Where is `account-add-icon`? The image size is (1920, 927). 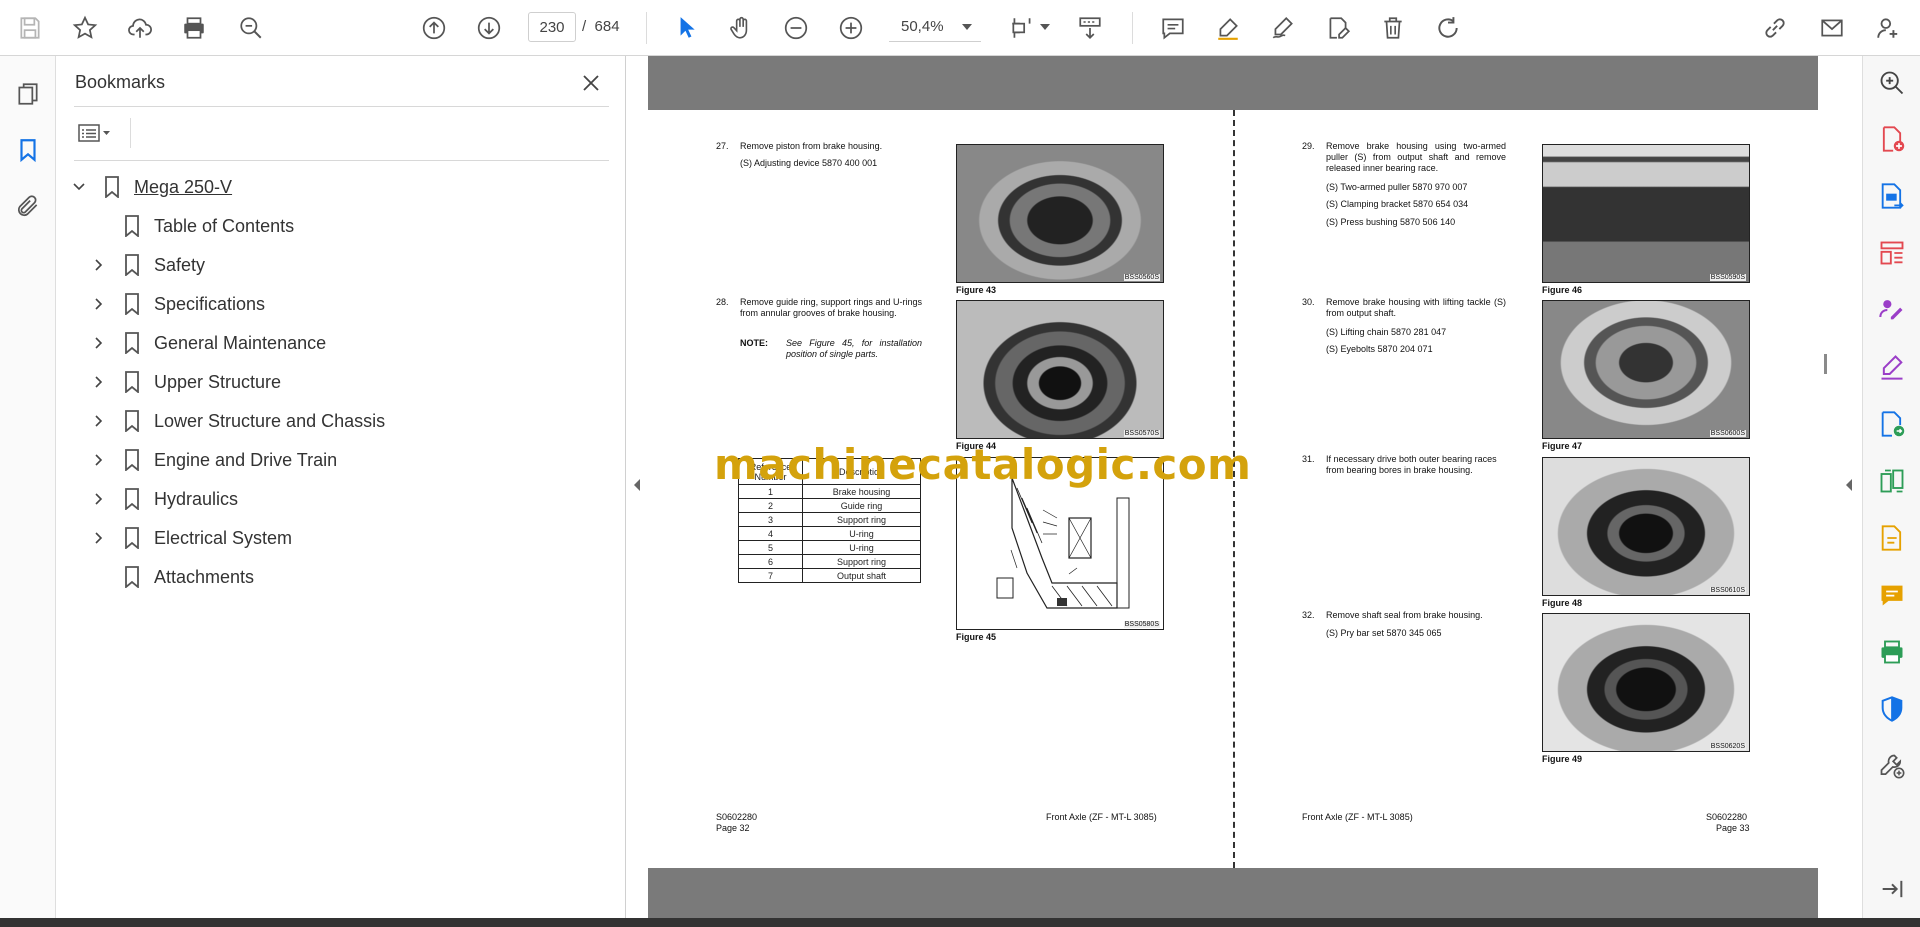 account-add-icon is located at coordinates (1888, 28).